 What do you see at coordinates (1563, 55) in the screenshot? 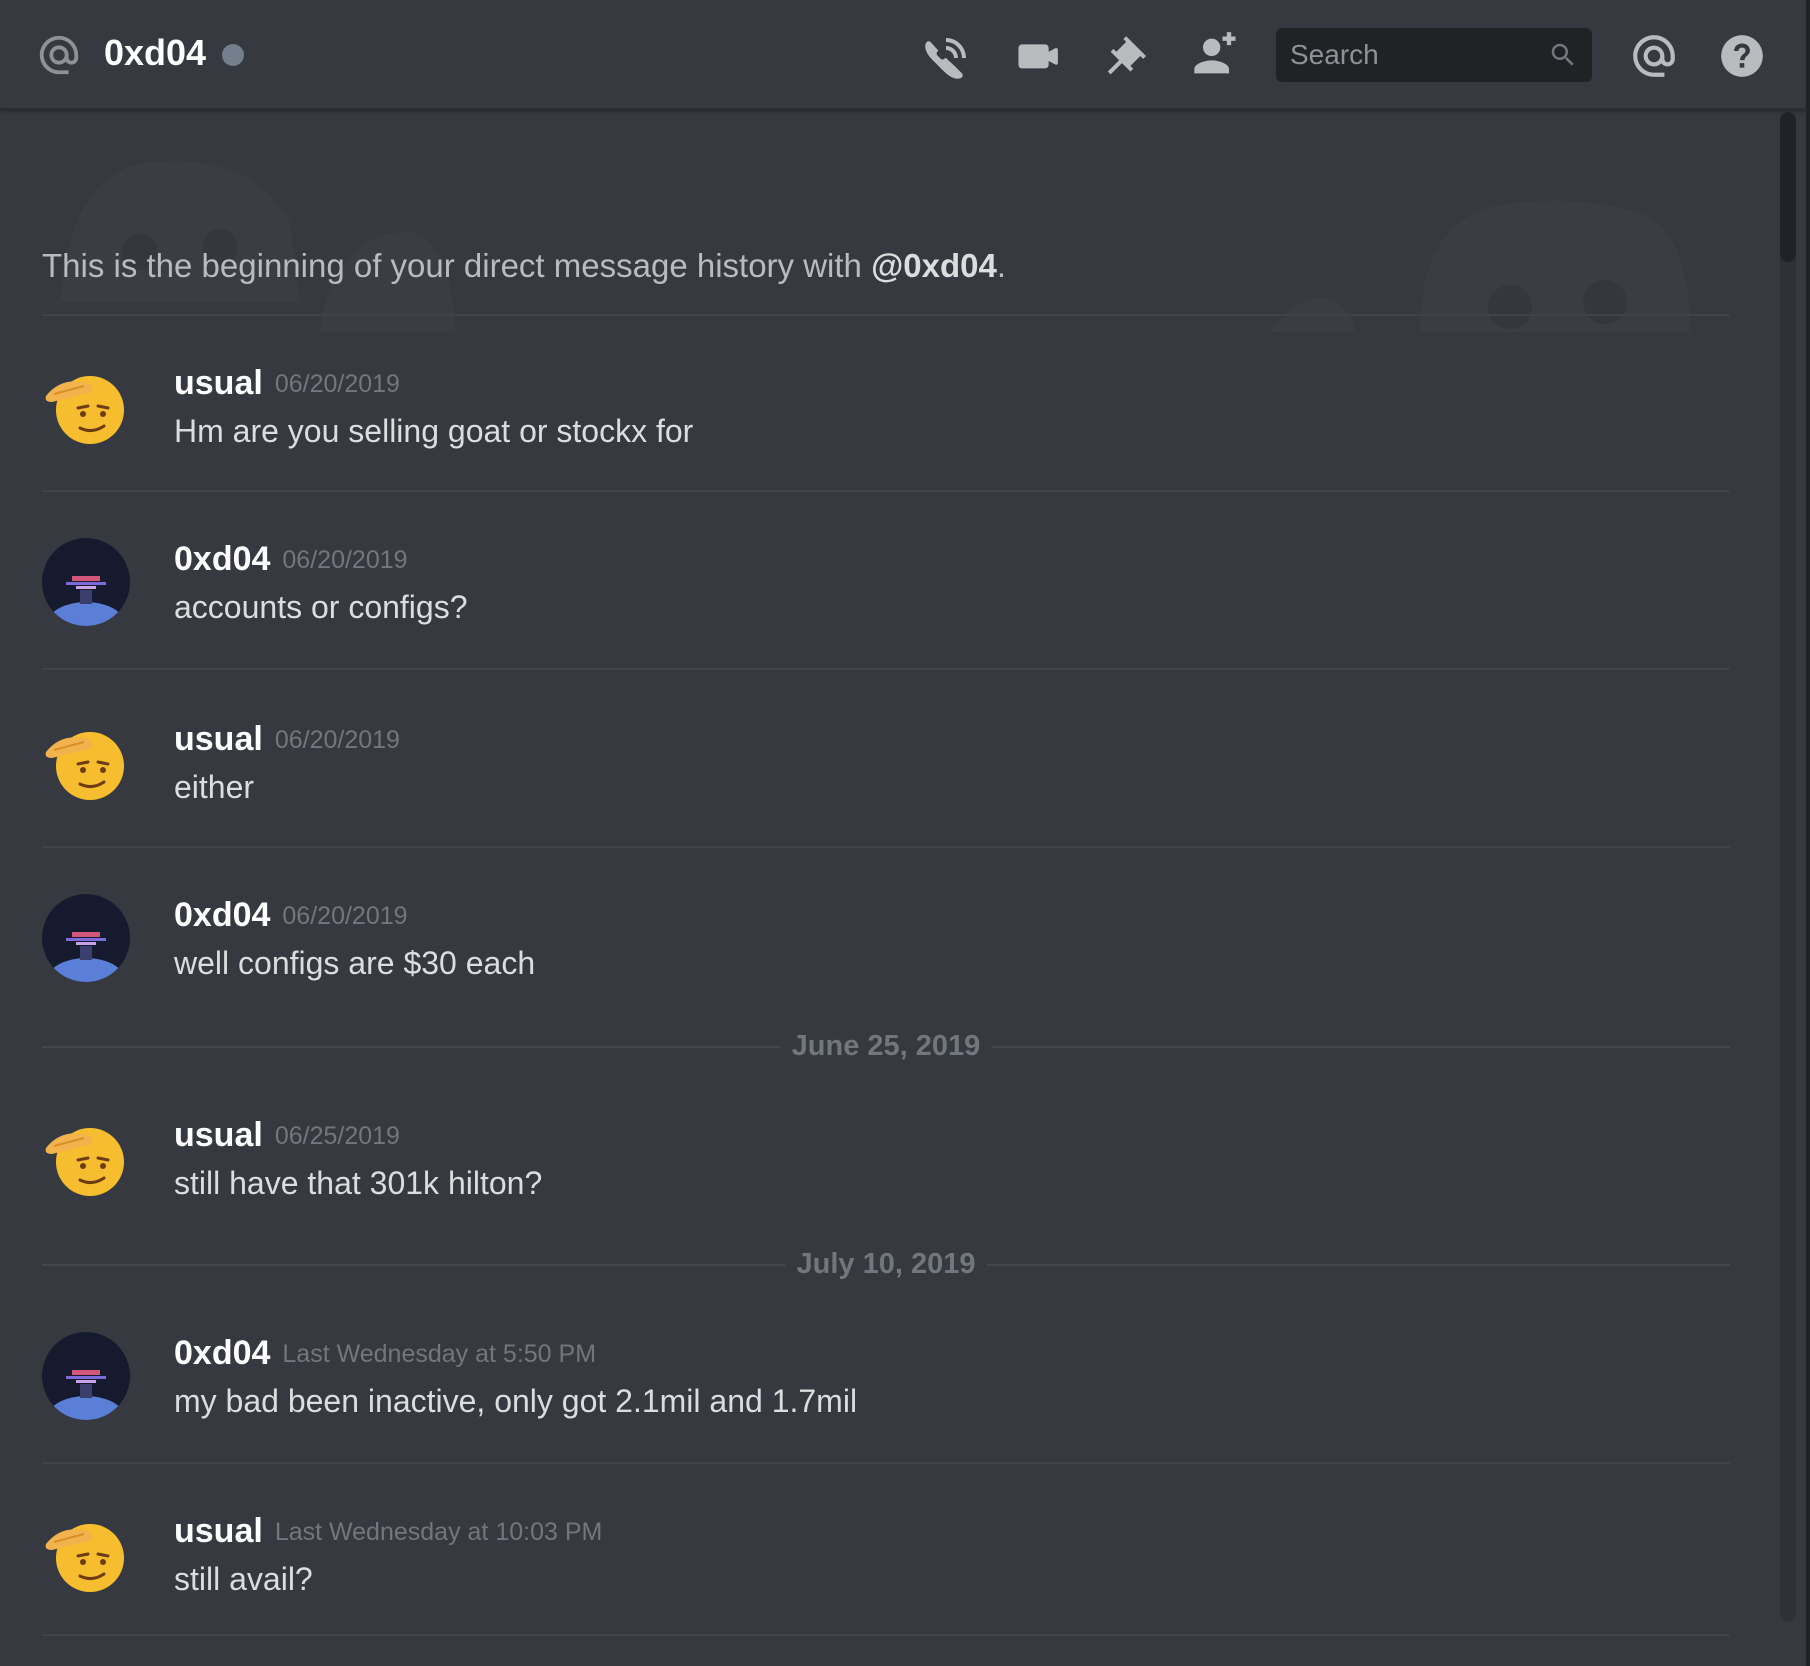
I see `search-icon` at bounding box center [1563, 55].